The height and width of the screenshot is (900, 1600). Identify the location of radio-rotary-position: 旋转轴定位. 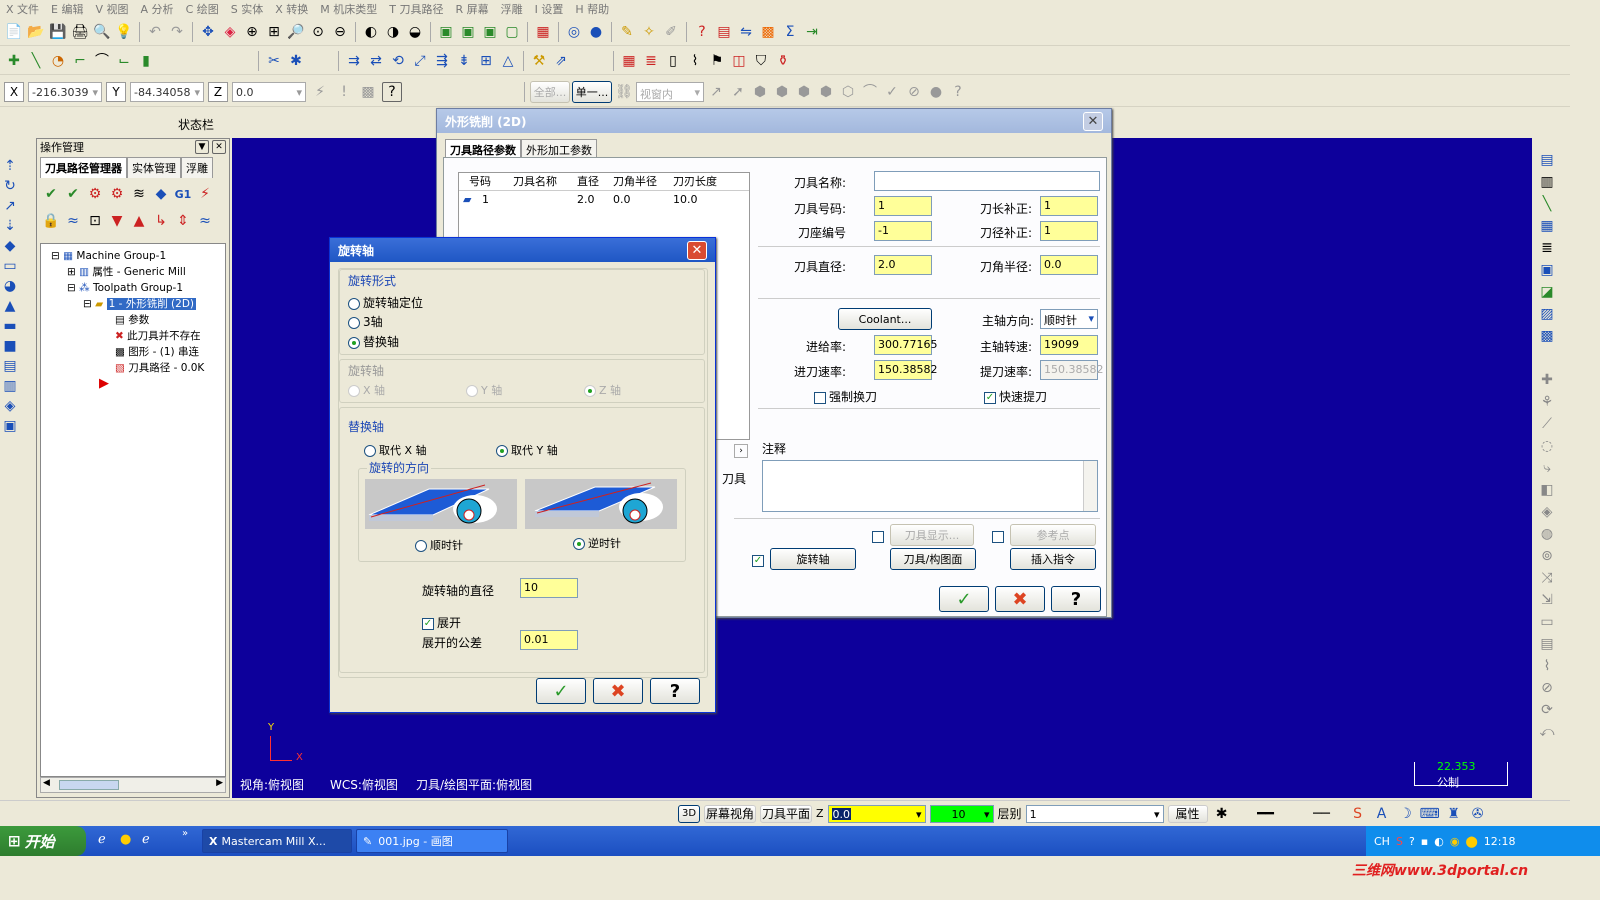
(385, 302).